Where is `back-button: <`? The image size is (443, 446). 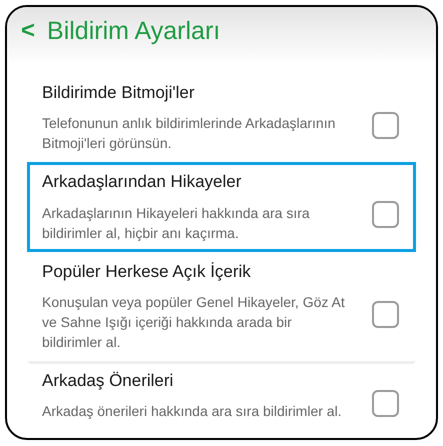 back-button: < is located at coordinates (28, 31).